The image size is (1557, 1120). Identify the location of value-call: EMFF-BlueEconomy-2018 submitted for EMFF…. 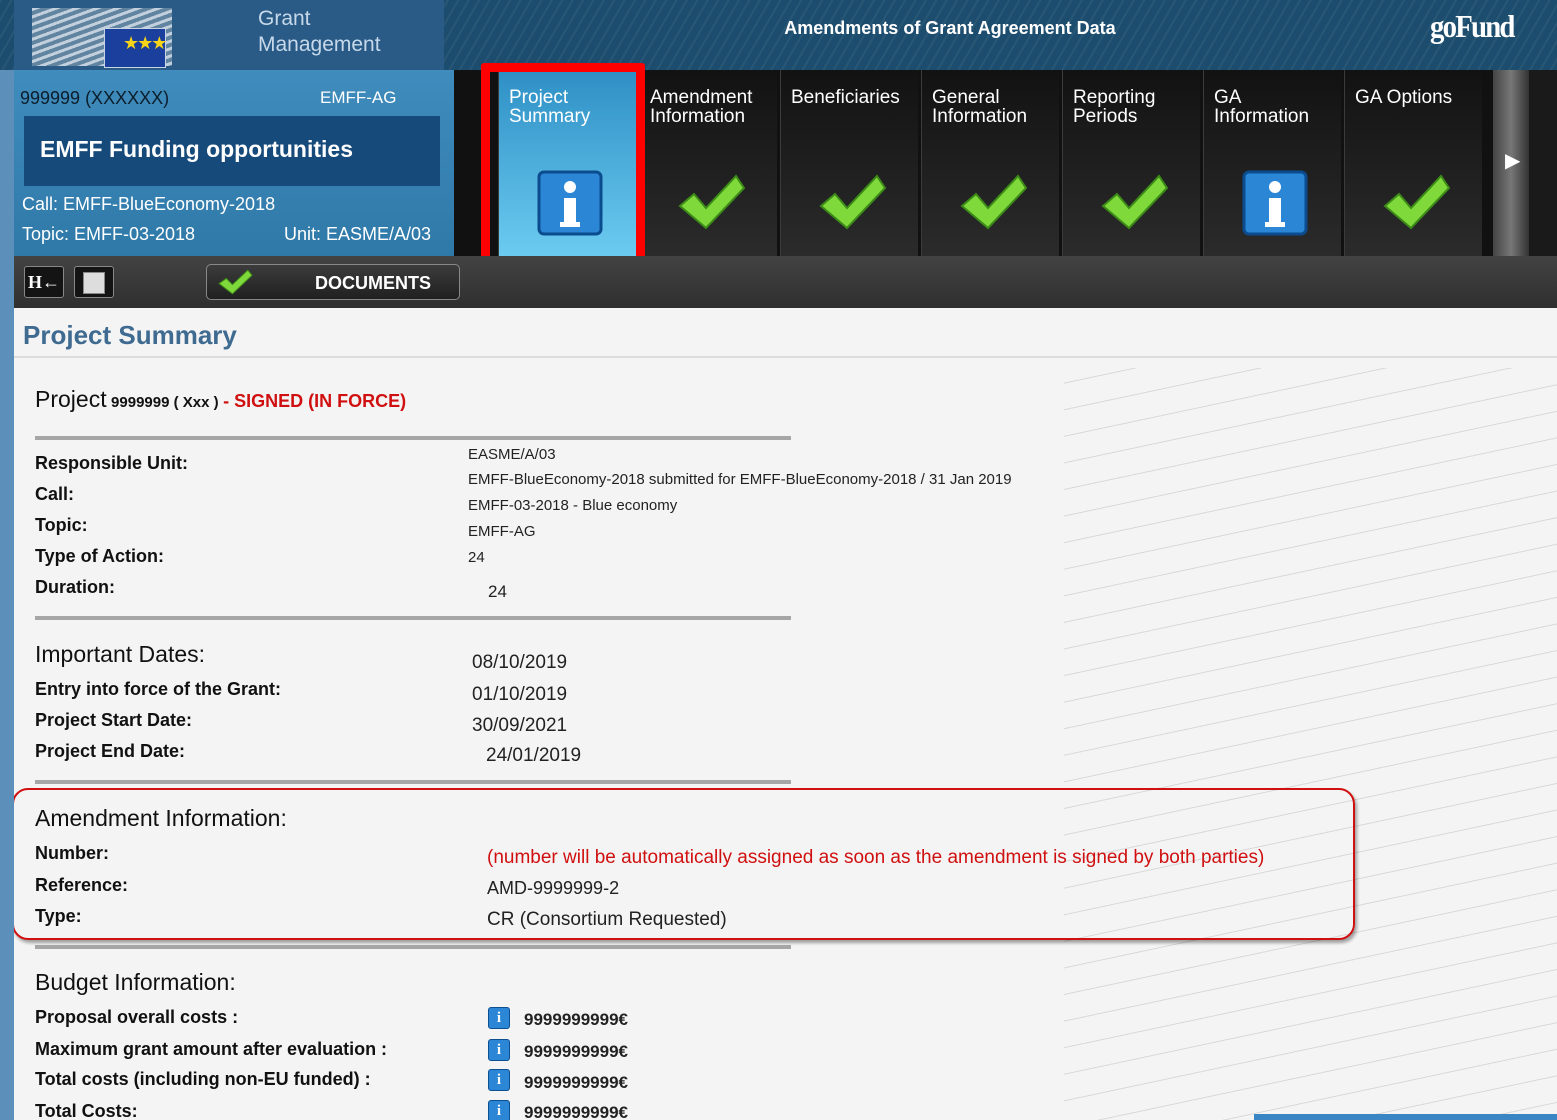
(740, 479).